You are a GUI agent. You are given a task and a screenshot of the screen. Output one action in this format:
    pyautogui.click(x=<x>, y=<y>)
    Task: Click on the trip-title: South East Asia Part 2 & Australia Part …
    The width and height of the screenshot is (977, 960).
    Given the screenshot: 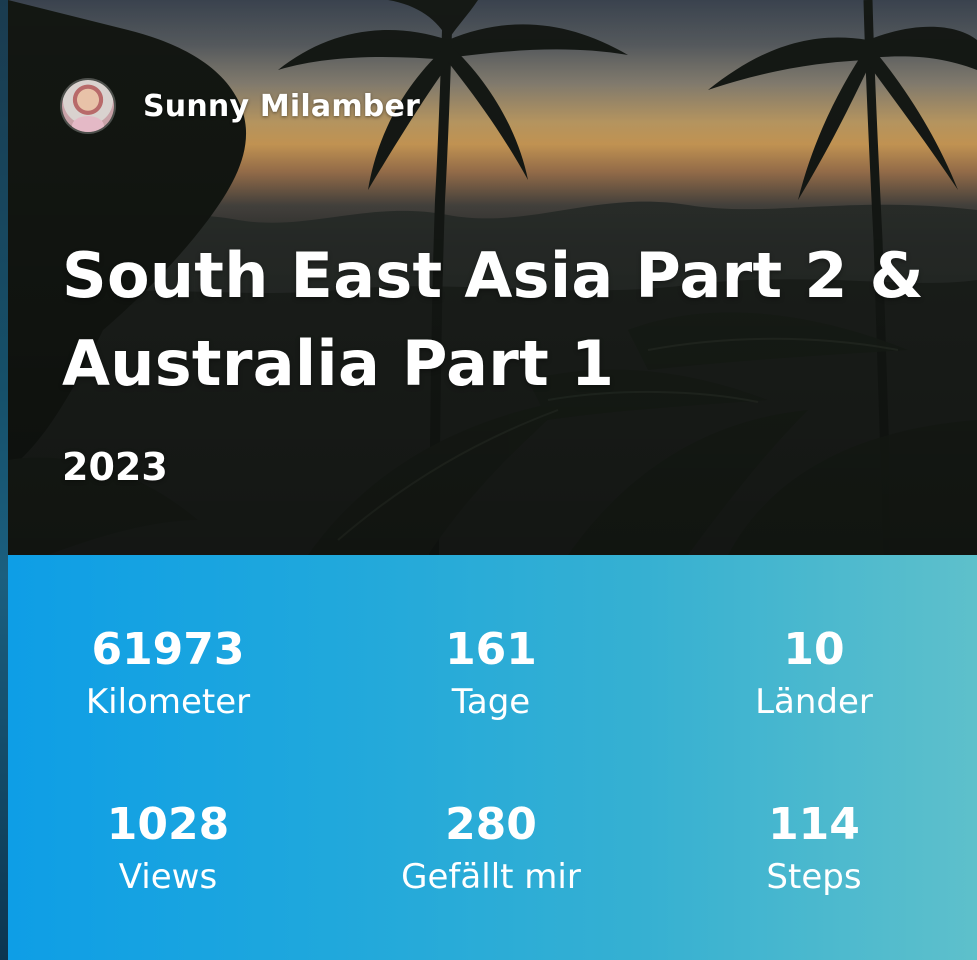 What is the action you would take?
    pyautogui.click(x=493, y=319)
    